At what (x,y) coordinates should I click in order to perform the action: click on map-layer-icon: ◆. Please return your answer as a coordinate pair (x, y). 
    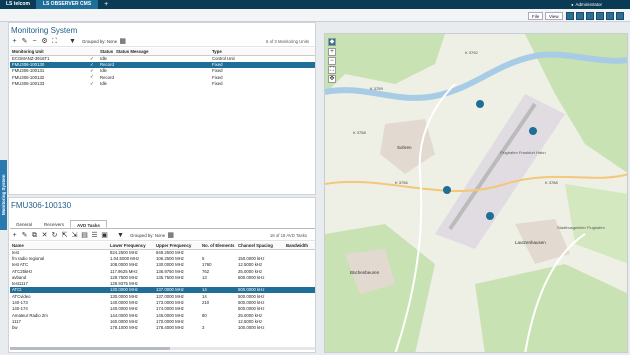
    Looking at the image, I should click on (332, 42).